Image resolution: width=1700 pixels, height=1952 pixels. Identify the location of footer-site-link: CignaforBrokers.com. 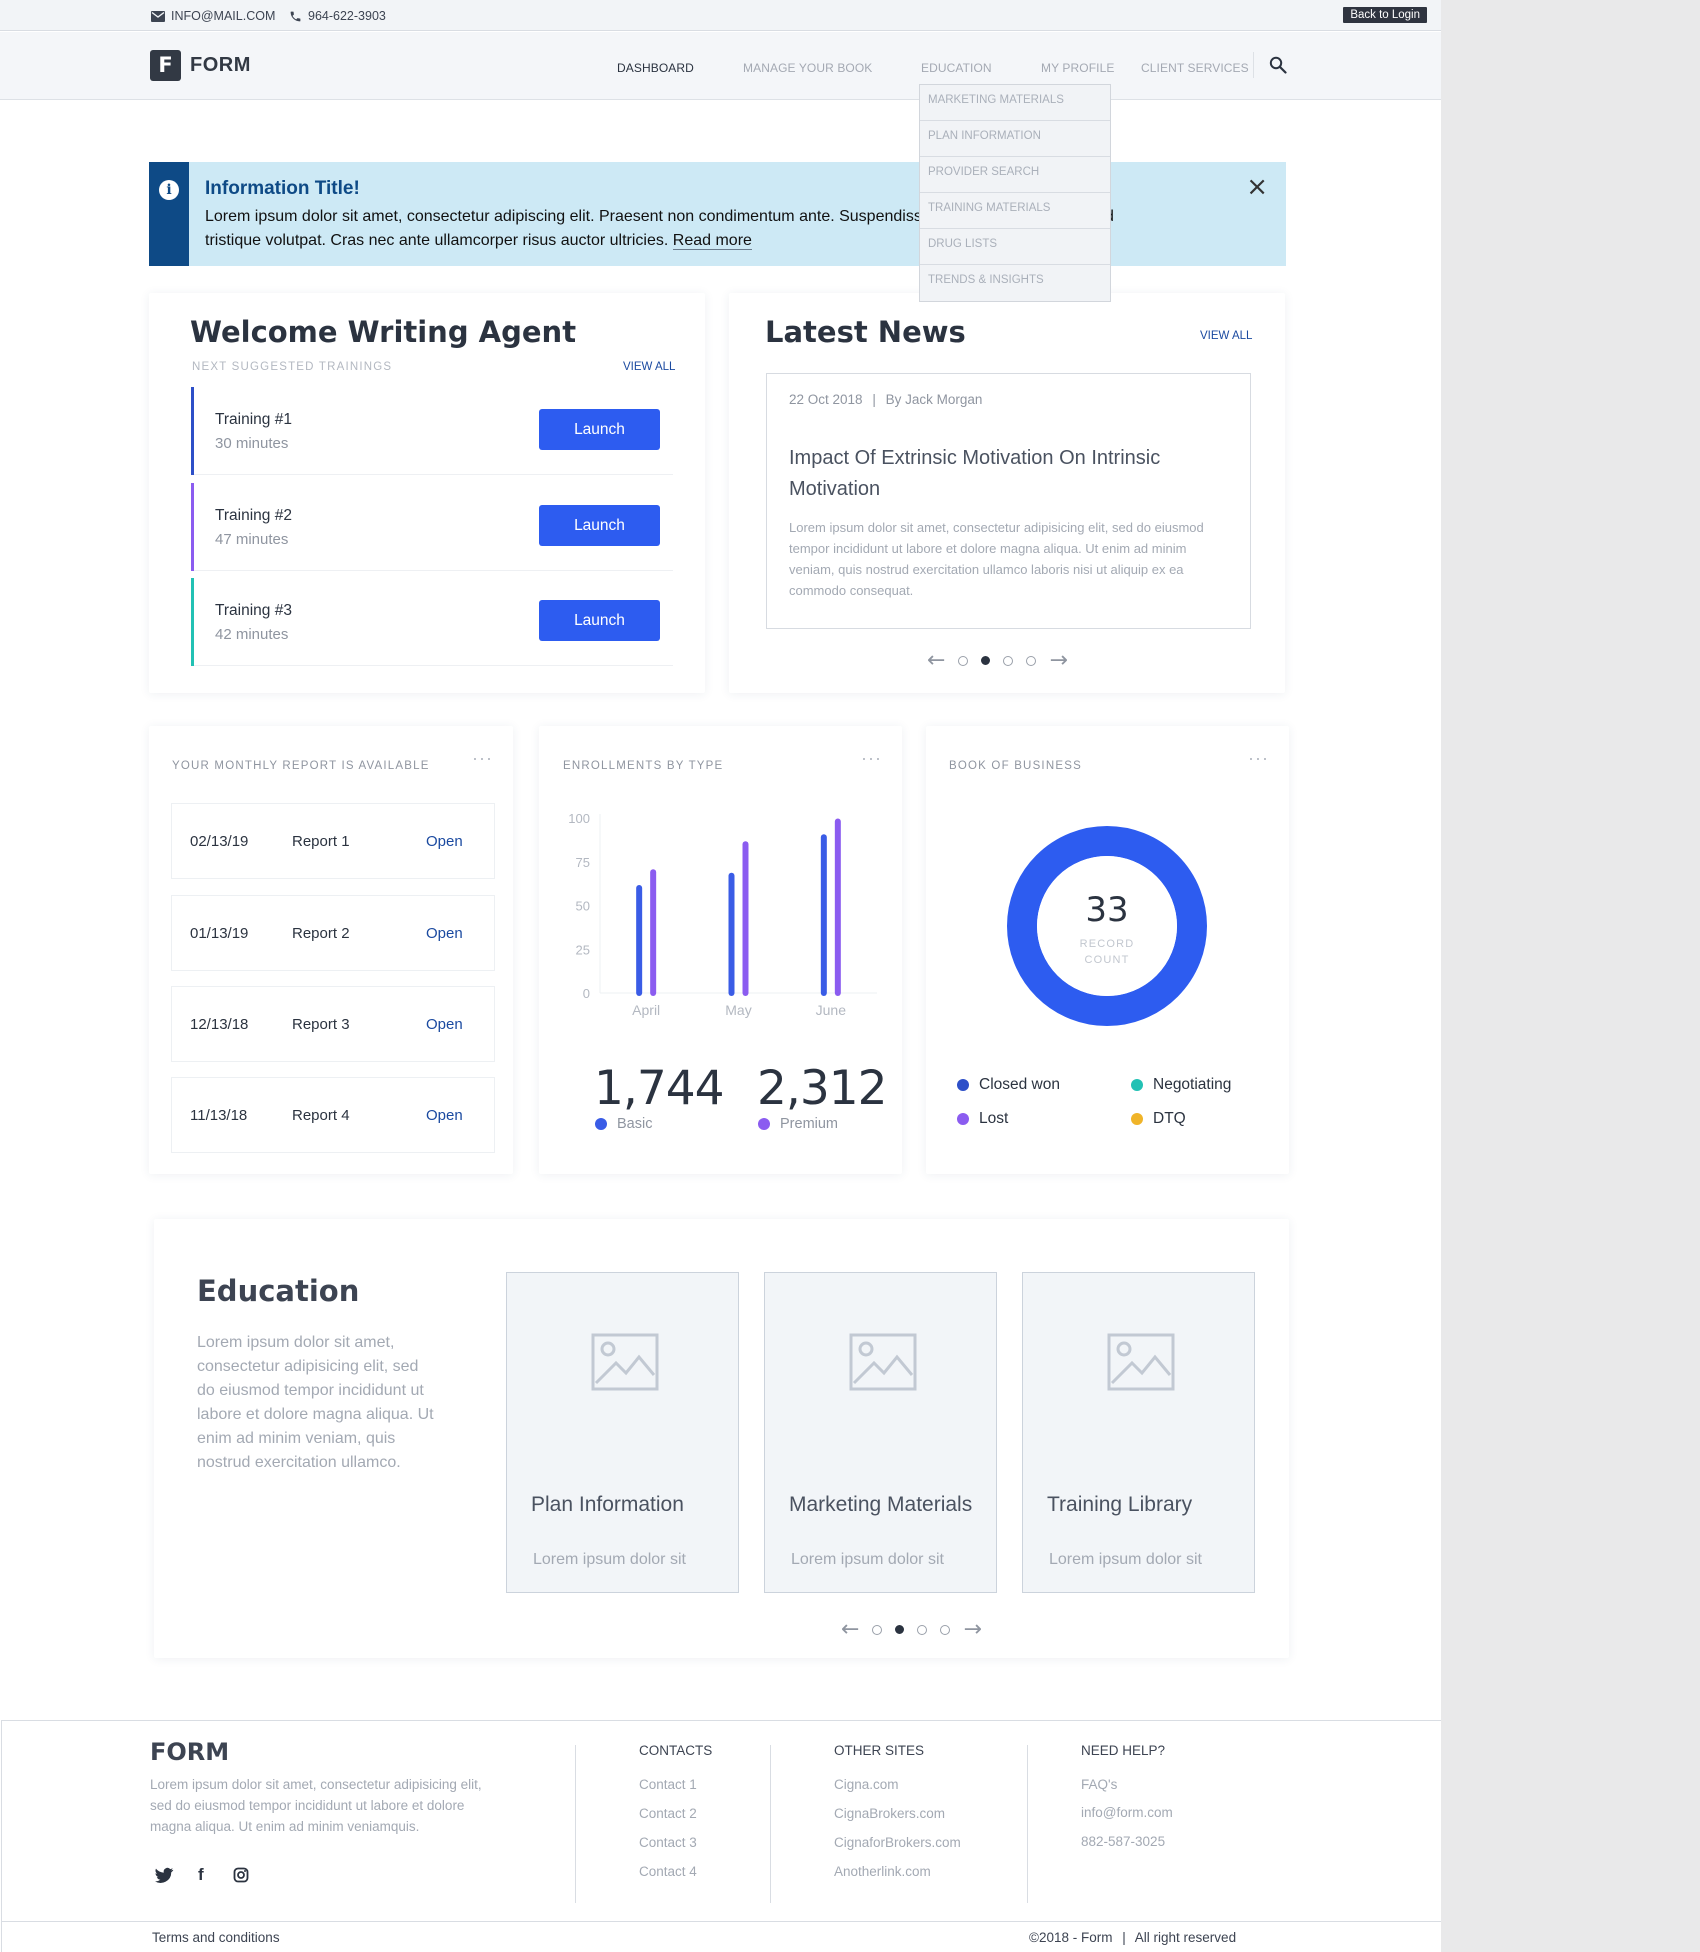
(897, 1842).